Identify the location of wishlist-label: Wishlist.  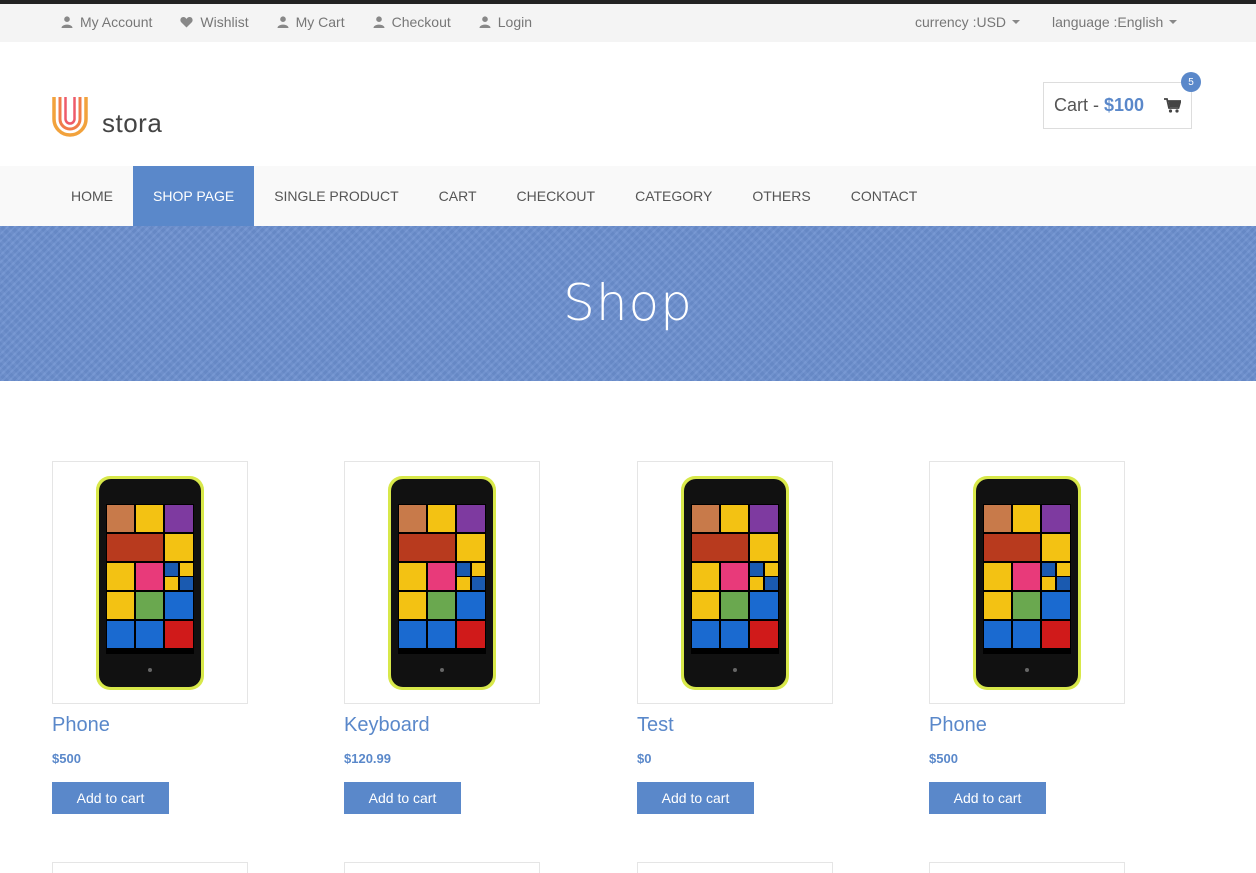
(224, 22).